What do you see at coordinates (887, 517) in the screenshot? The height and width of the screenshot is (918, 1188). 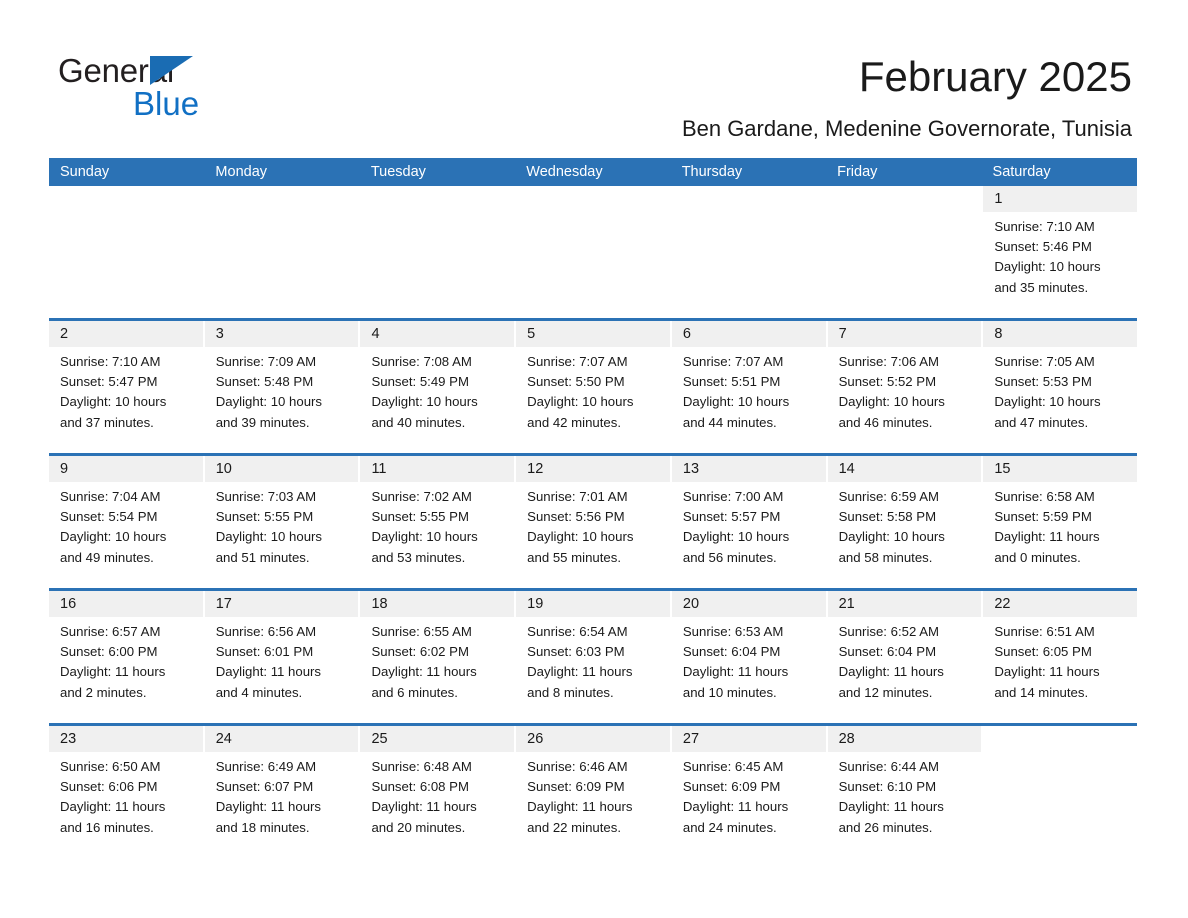 I see `sunset-text: Sunset: 5:58 PM` at bounding box center [887, 517].